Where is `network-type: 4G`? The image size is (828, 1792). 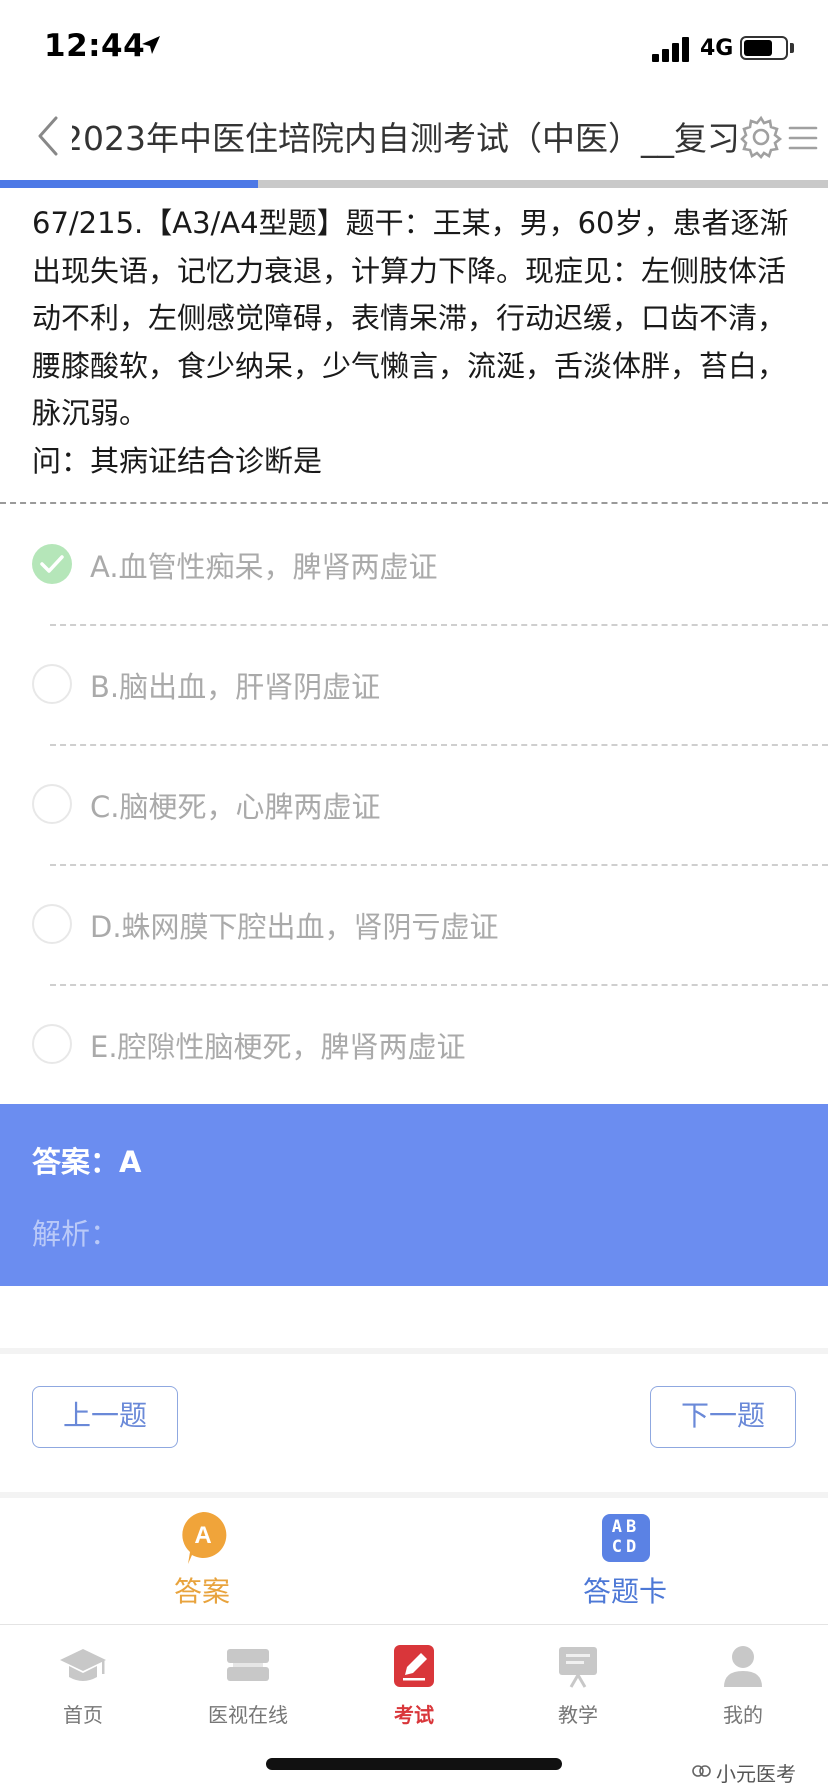
network-type: 4G is located at coordinates (717, 48).